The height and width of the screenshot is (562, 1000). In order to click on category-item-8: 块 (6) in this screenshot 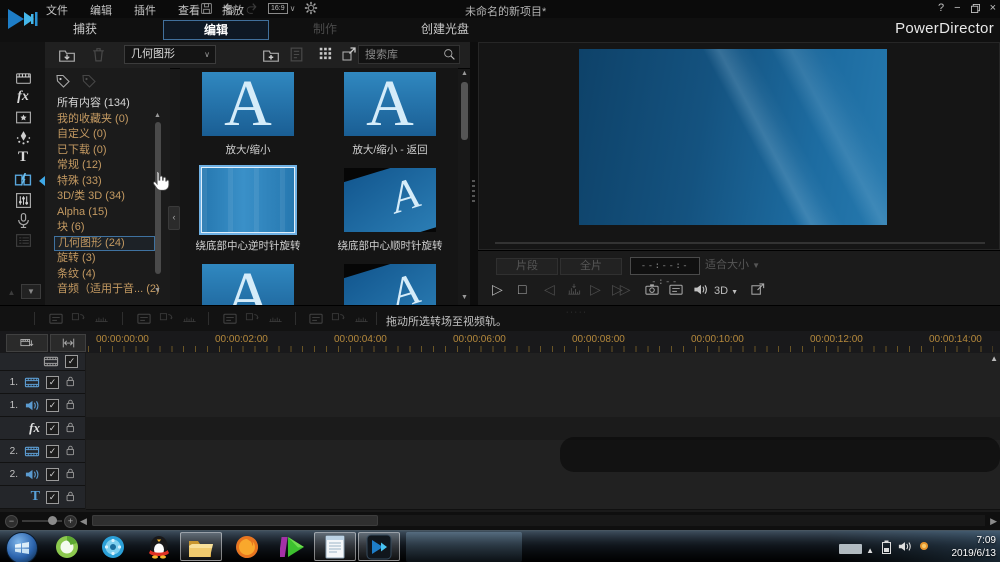, I will do `click(104, 228)`.